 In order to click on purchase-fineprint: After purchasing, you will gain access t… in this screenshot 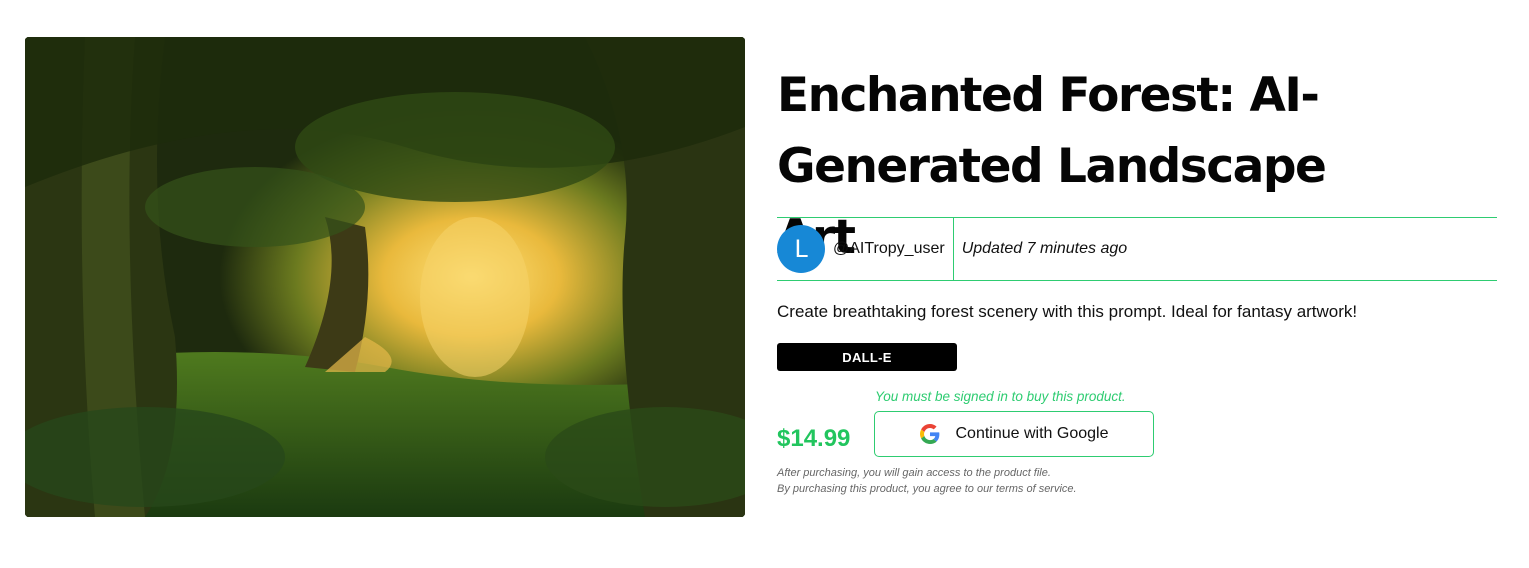, I will do `click(927, 481)`.